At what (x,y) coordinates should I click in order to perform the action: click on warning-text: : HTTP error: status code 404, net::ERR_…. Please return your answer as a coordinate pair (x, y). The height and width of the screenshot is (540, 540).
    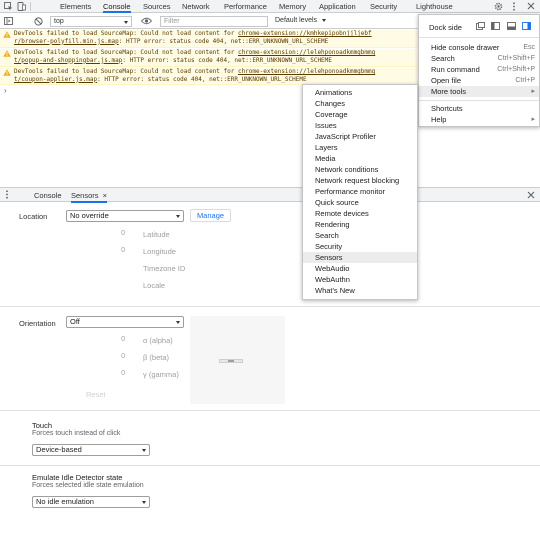
    Looking at the image, I should click on (227, 60).